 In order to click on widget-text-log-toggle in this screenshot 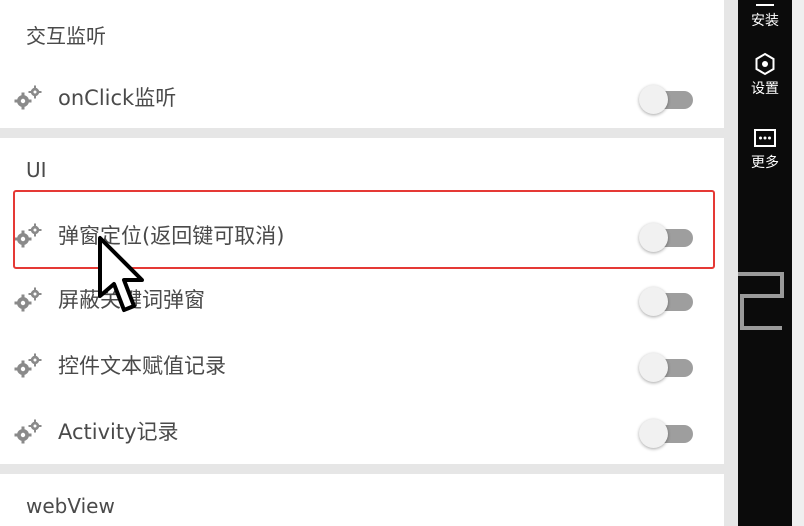, I will do `click(667, 367)`.